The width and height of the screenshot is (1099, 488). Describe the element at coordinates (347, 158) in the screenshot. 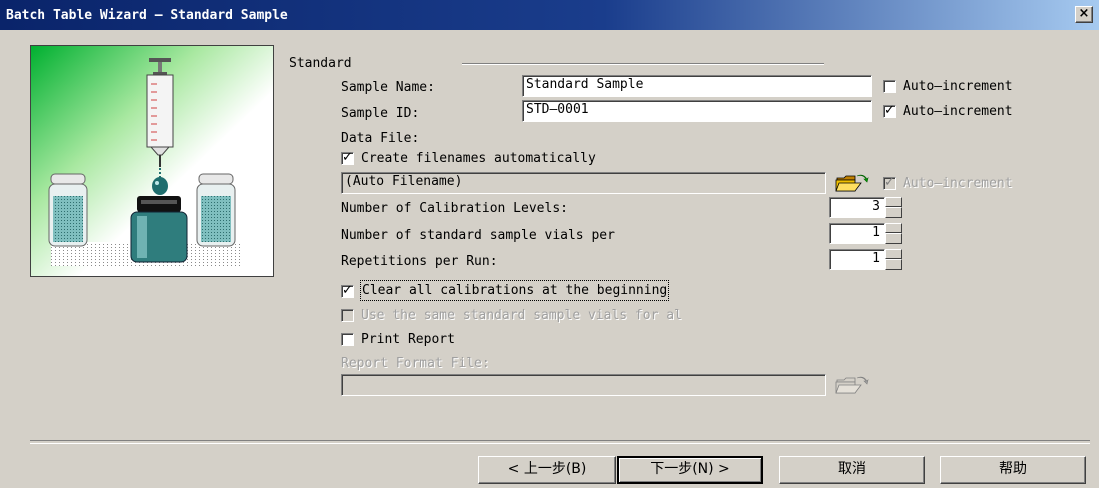

I see `create-filenames-checkbox: ✓` at that location.